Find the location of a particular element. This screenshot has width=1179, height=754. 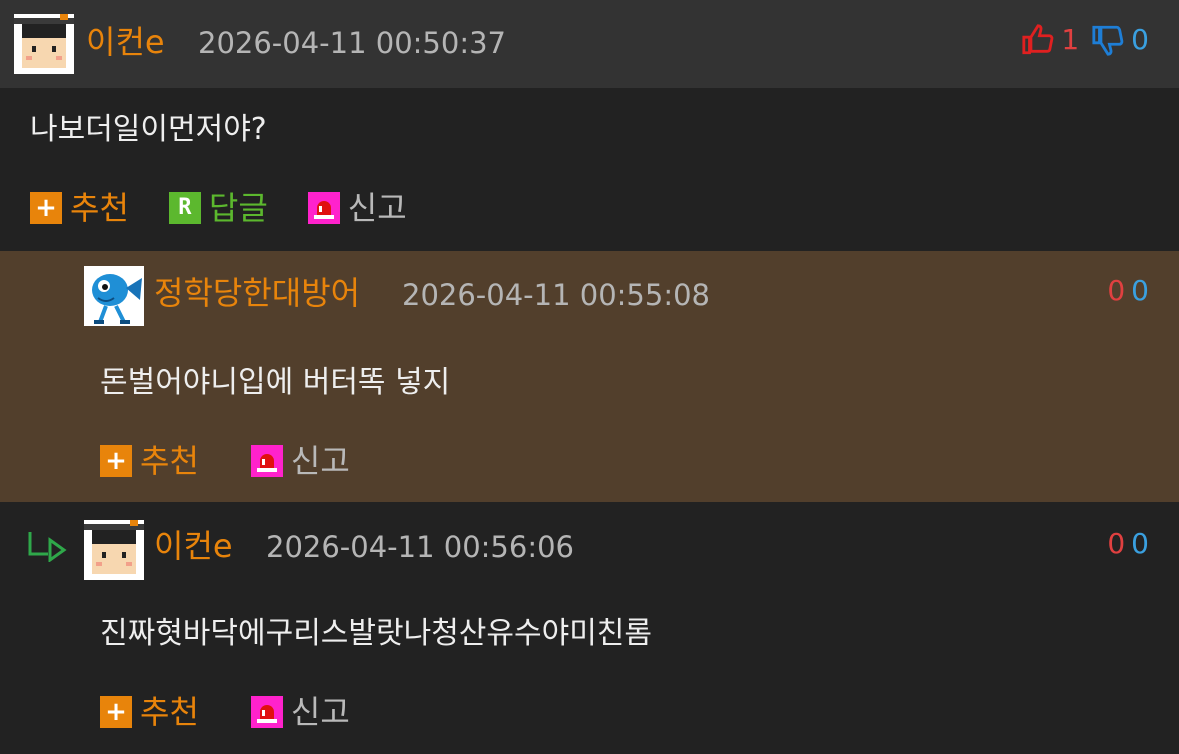

comment-text: 나보더일이먼저야? is located at coordinates (148, 129).